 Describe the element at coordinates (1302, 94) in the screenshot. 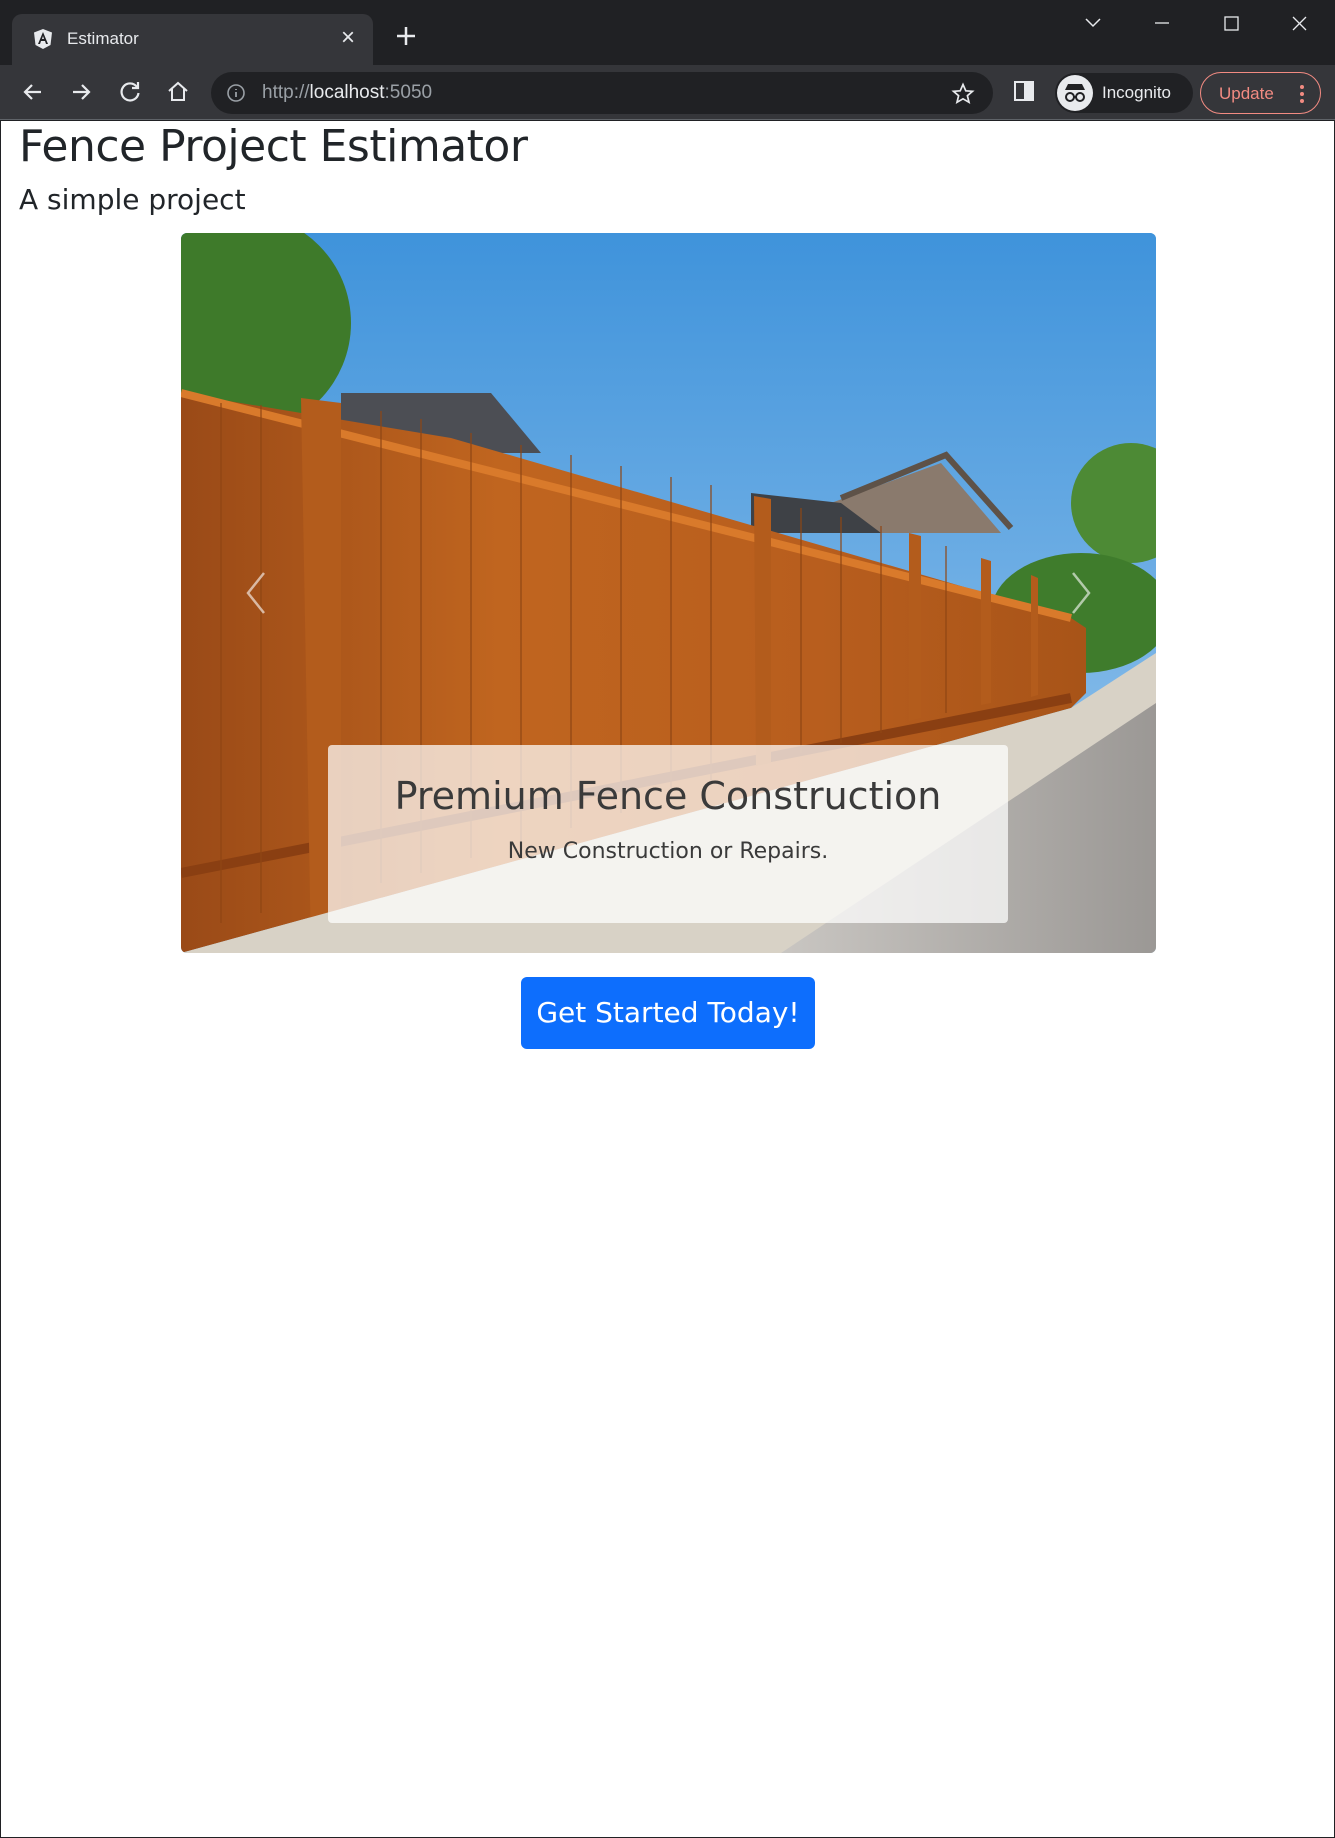

I see `menu-kebab-icon` at that location.